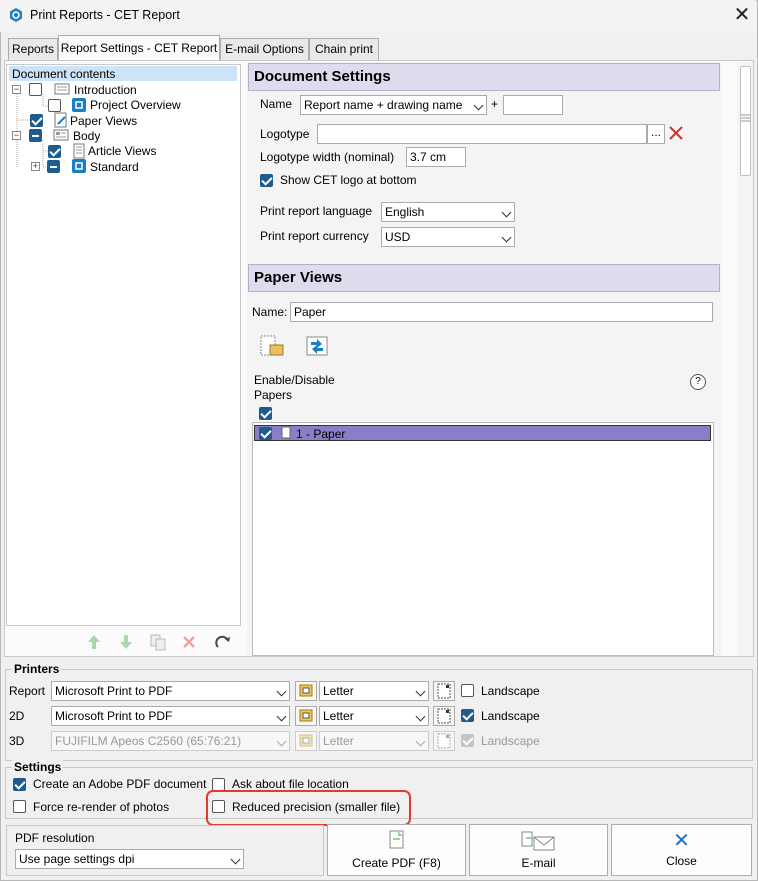  I want to click on 2d-landscape-checkbox, so click(467, 715).